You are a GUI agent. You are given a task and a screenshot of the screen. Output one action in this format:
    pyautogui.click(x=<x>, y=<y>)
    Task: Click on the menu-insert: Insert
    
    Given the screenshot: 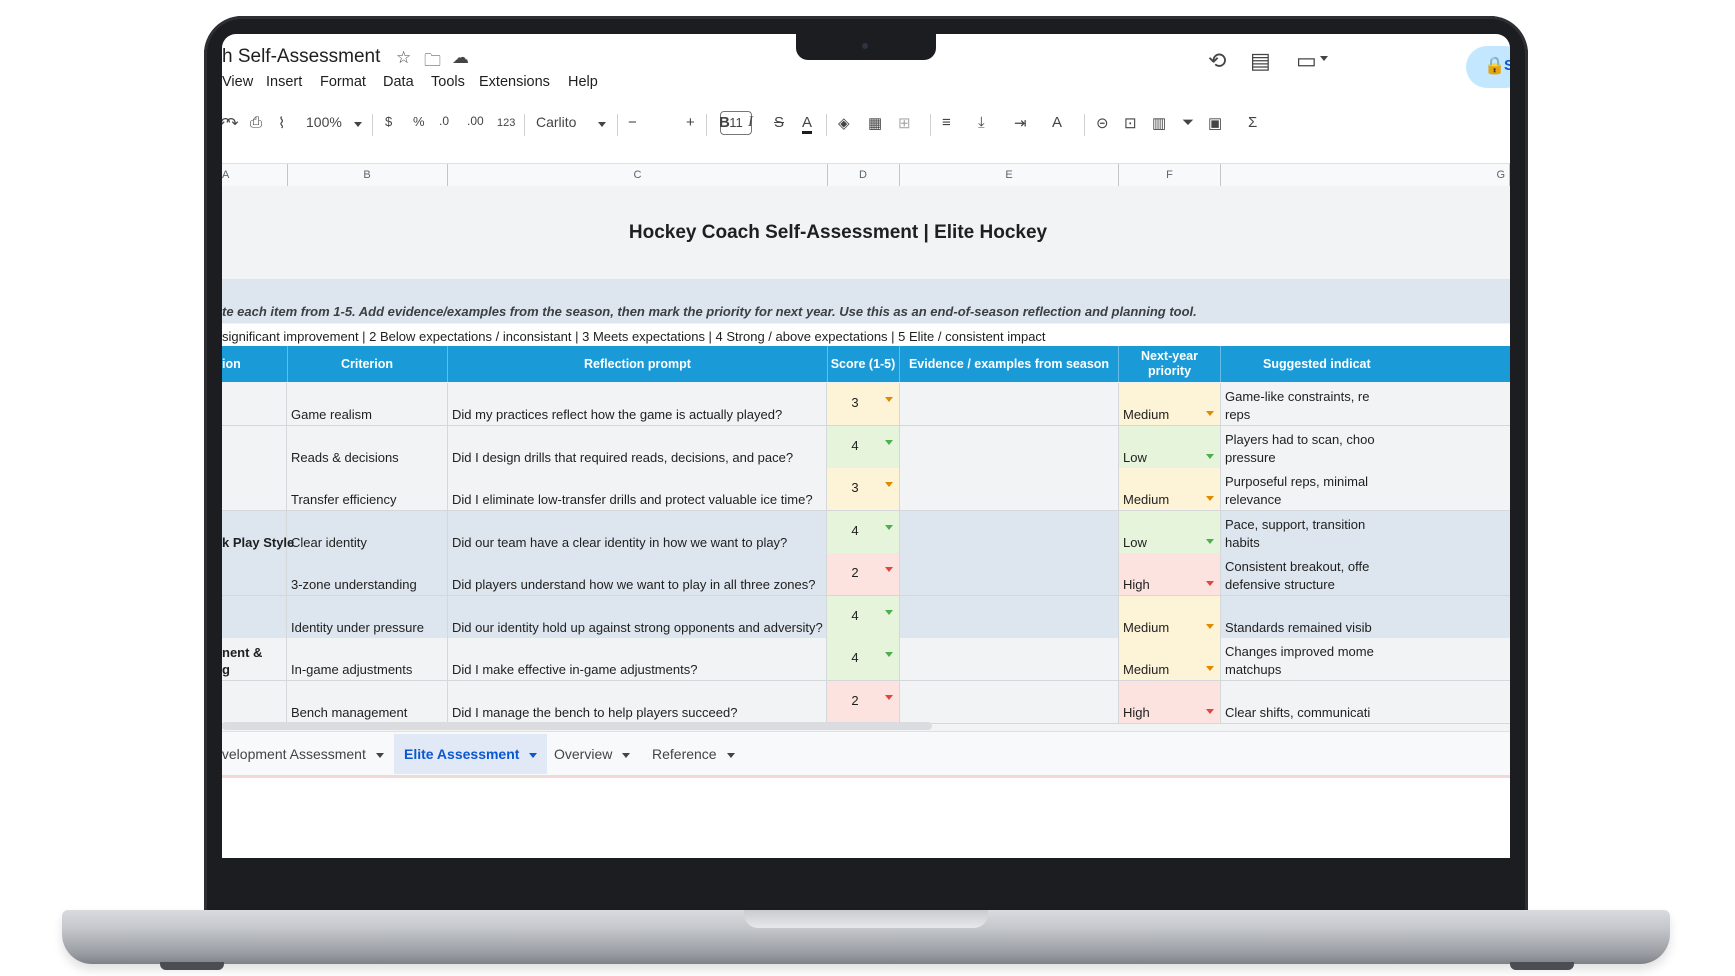 What is the action you would take?
    pyautogui.click(x=284, y=82)
    